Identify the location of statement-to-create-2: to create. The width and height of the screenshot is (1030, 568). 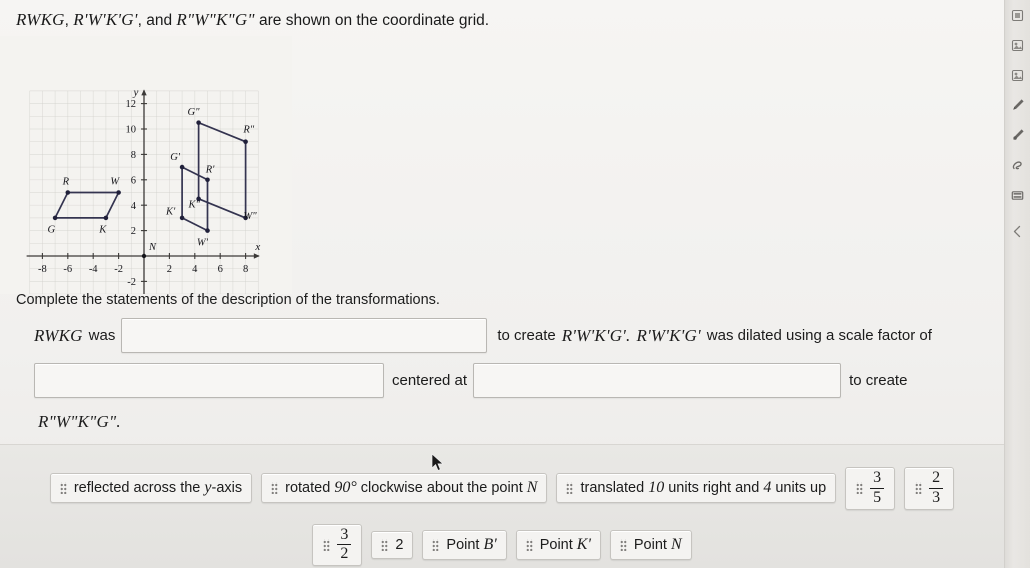
(878, 380).